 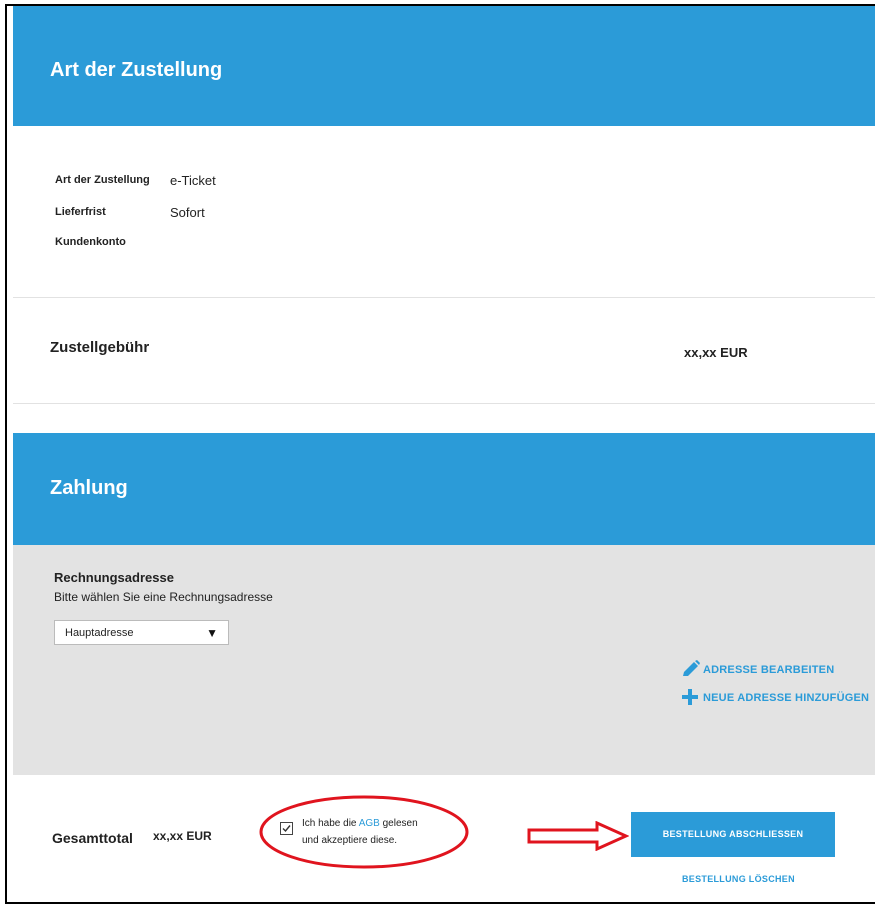 What do you see at coordinates (187, 212) in the screenshot?
I see `delivery-time-value: Sofort` at bounding box center [187, 212].